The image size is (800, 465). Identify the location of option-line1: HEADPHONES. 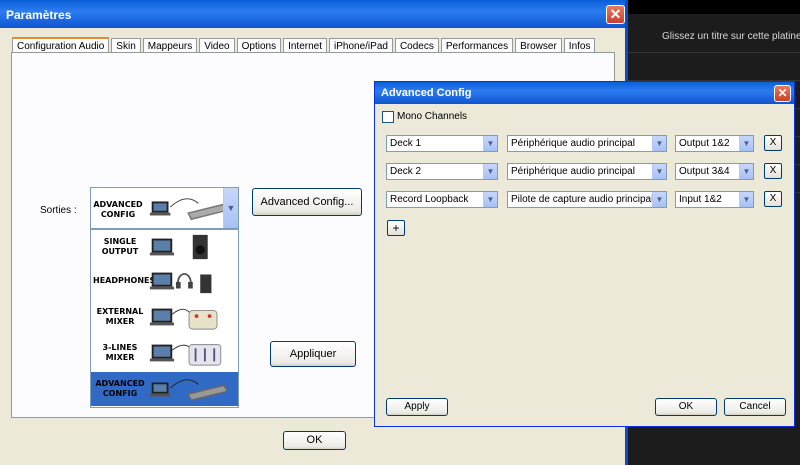
(124, 280).